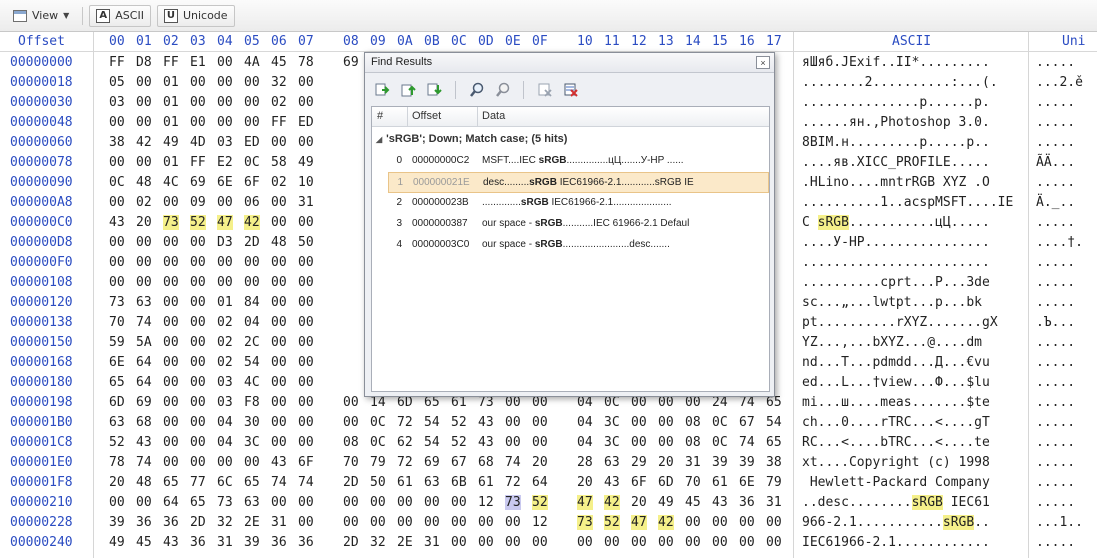 This screenshot has height=558, width=1097. I want to click on hex-byte: 5A, so click(144, 342).